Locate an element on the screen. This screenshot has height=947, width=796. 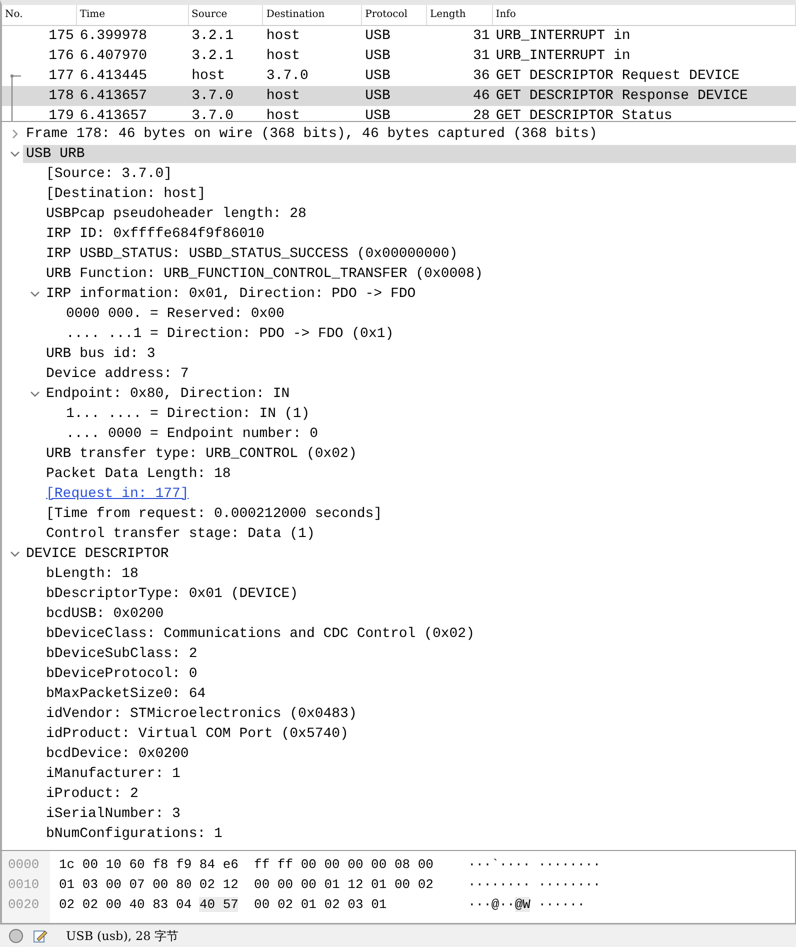
column-header: Source is located at coordinates (226, 15).